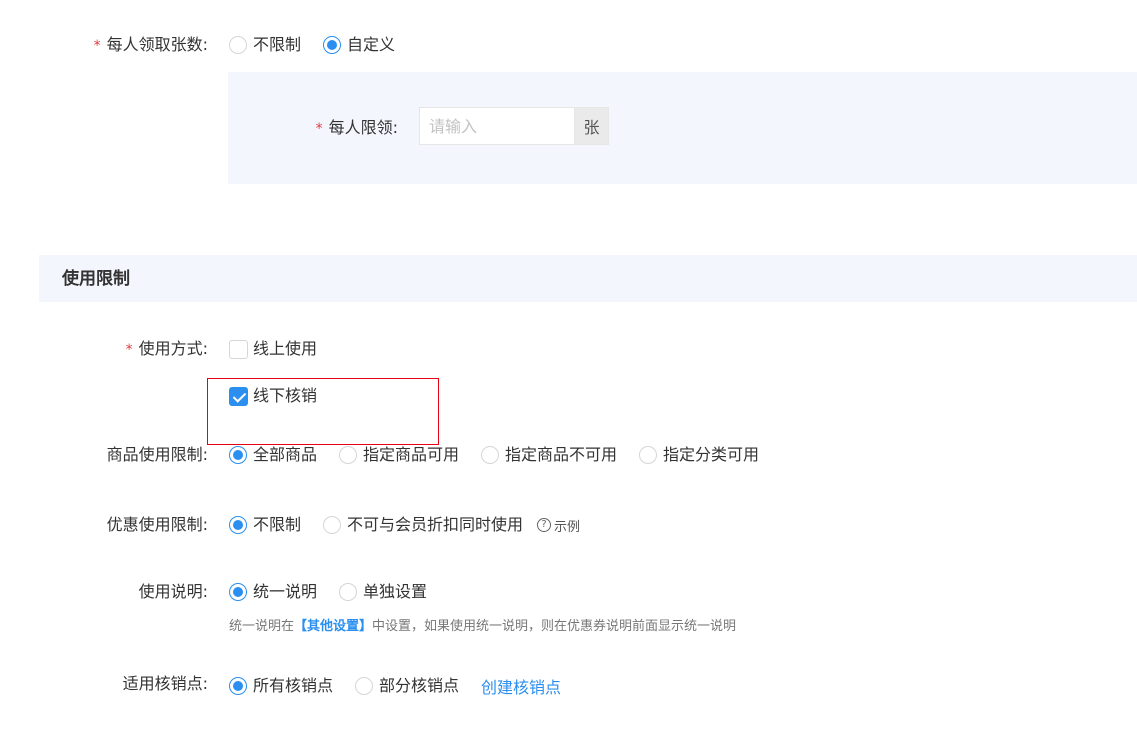  What do you see at coordinates (285, 348) in the screenshot?
I see `checkbox-label: 线上使用` at bounding box center [285, 348].